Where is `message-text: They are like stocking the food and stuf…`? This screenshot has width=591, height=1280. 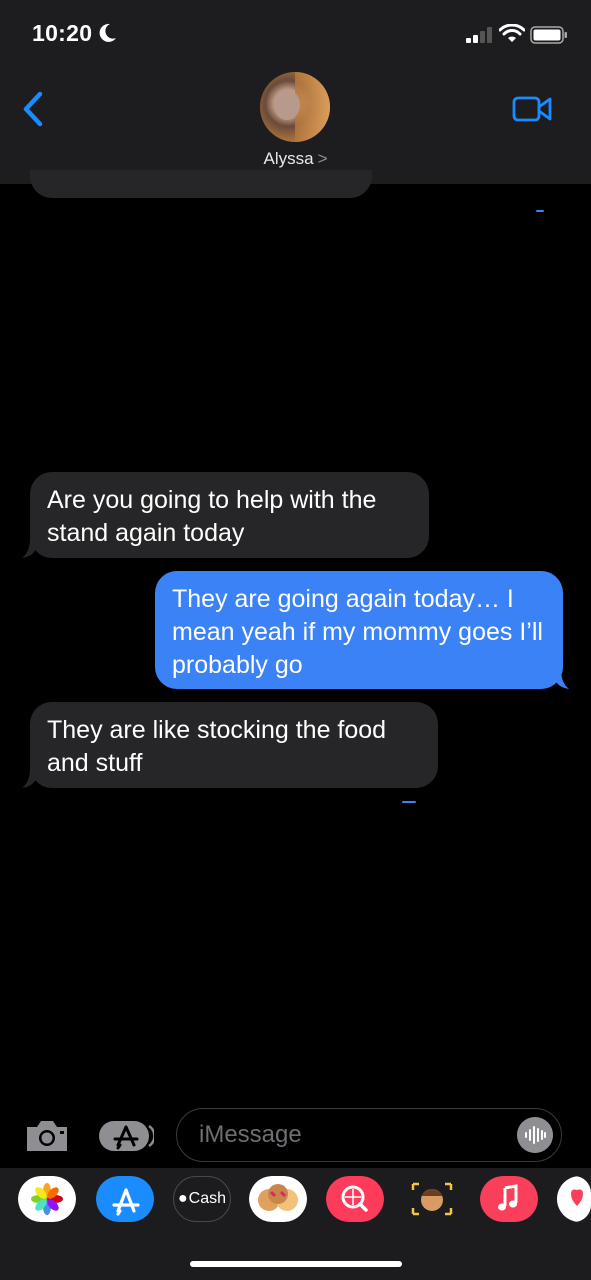
message-text: They are like stocking the food and stuf… is located at coordinates (217, 746).